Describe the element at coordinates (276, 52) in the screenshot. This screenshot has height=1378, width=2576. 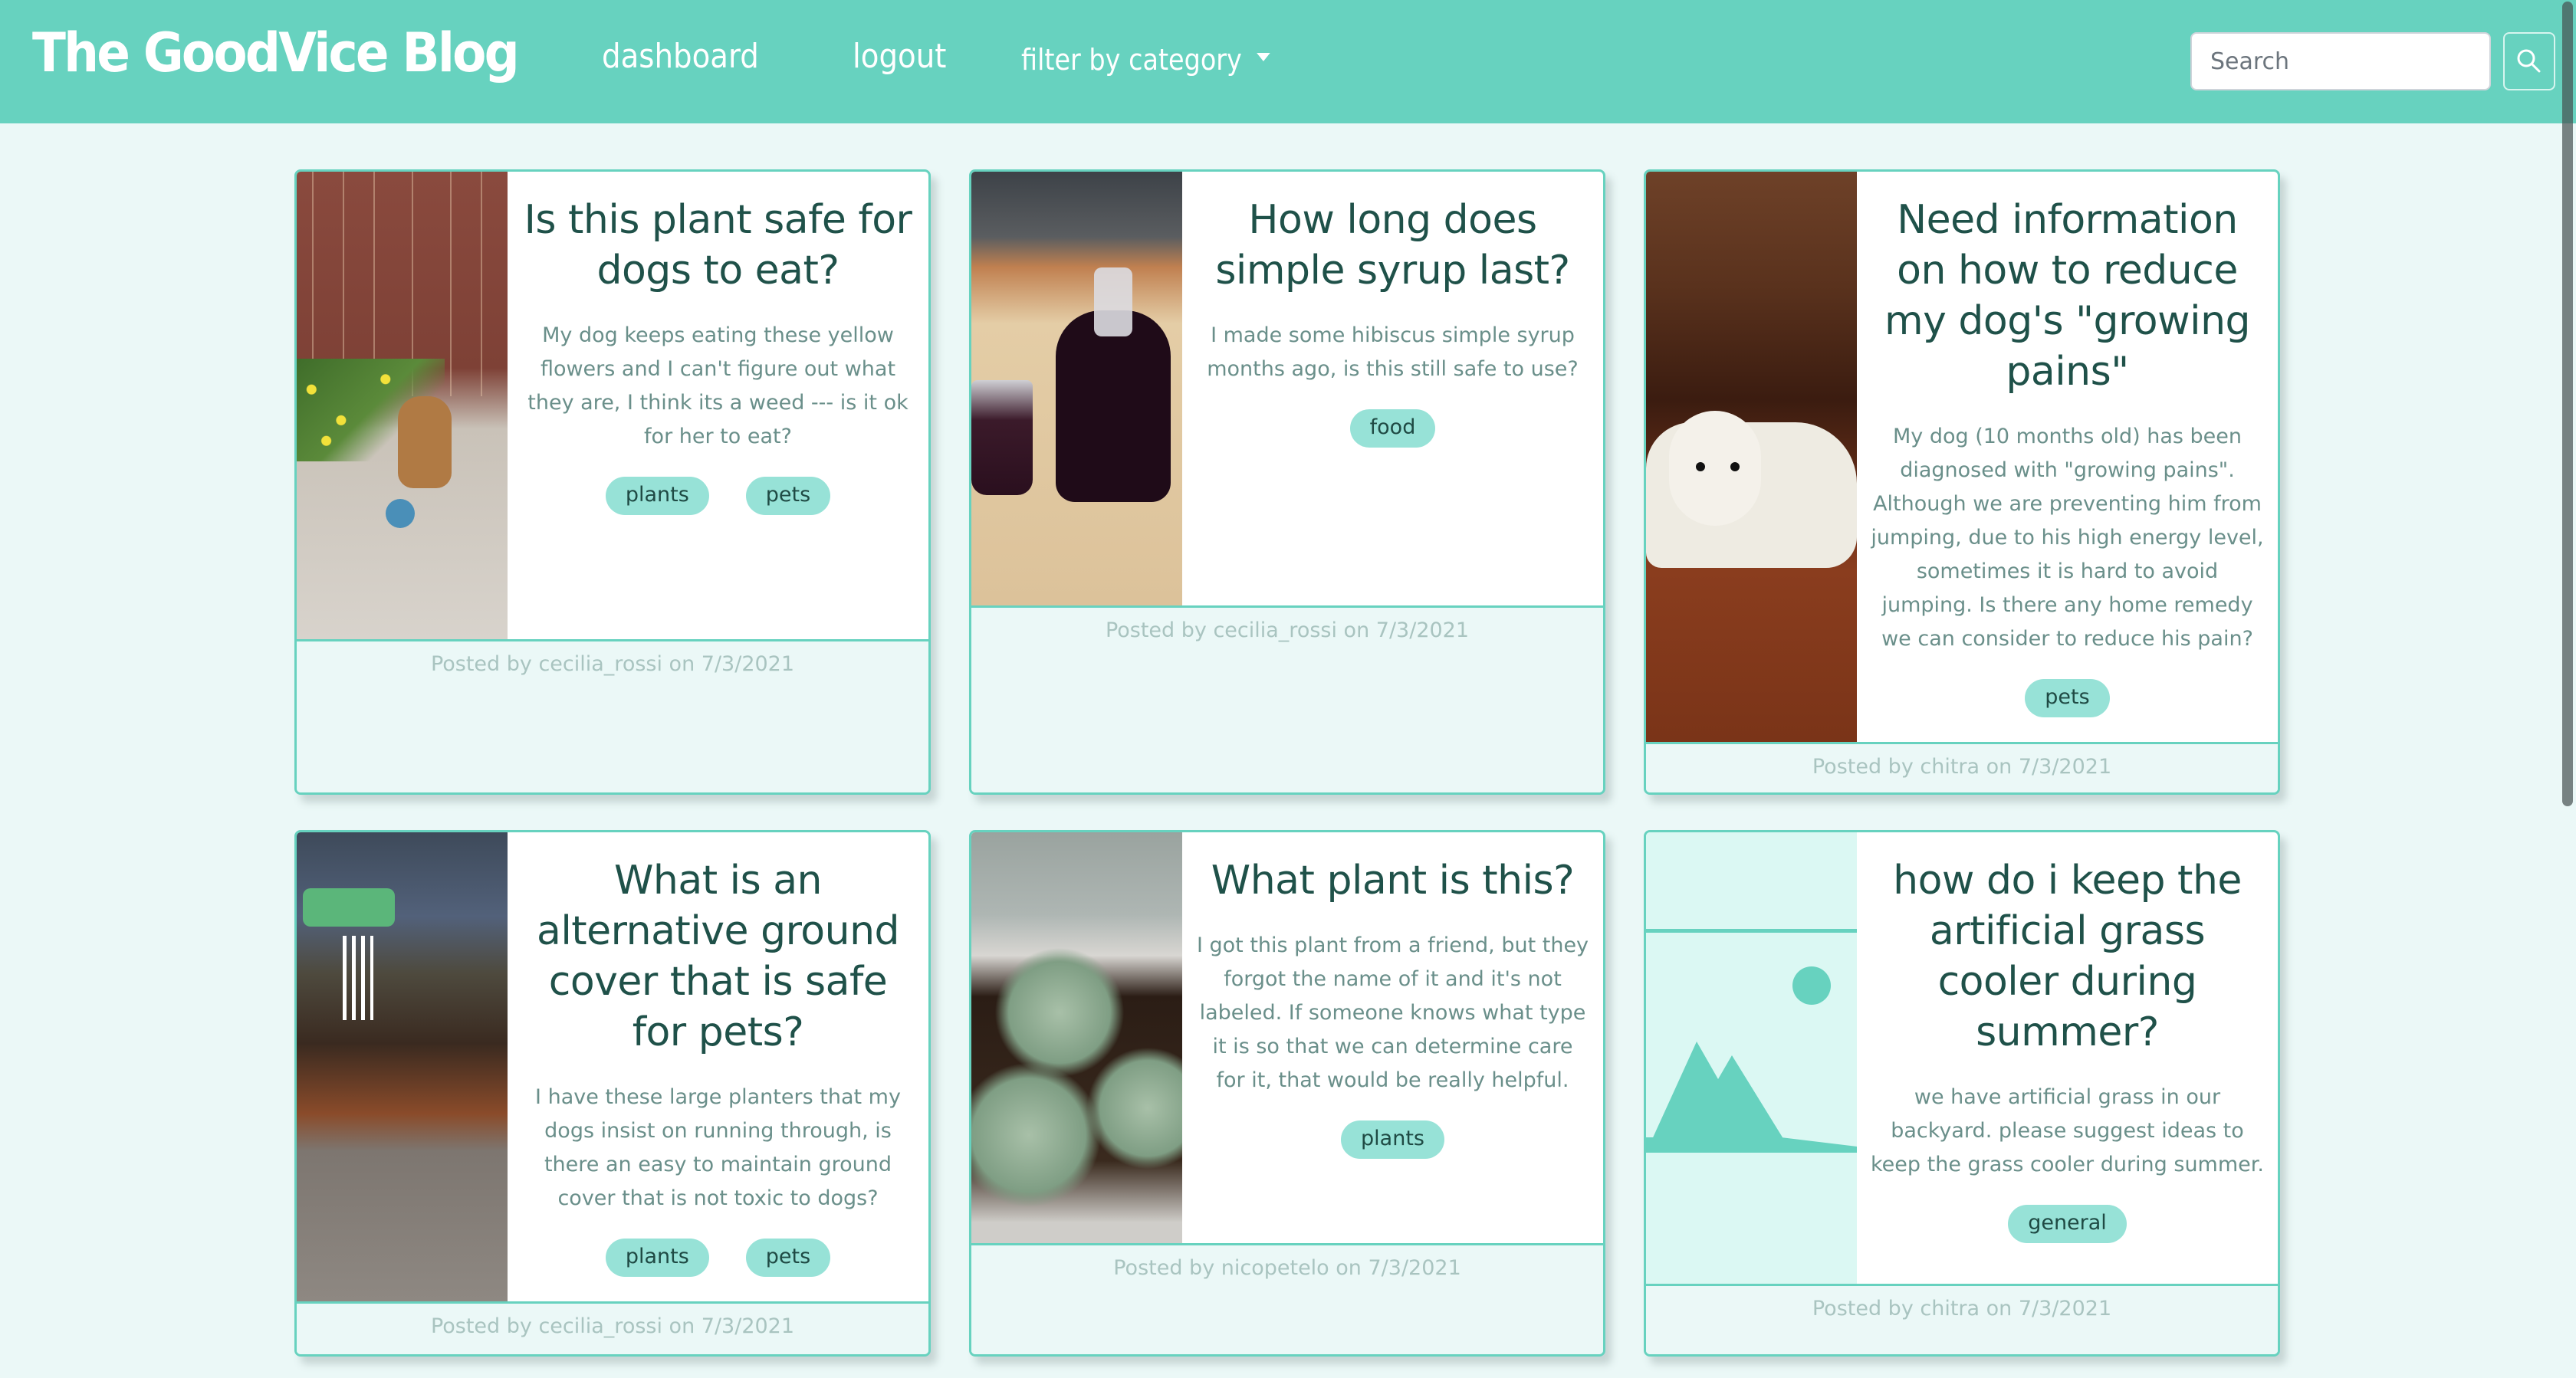
I see `brand-logo: The GoodVice Blog` at that location.